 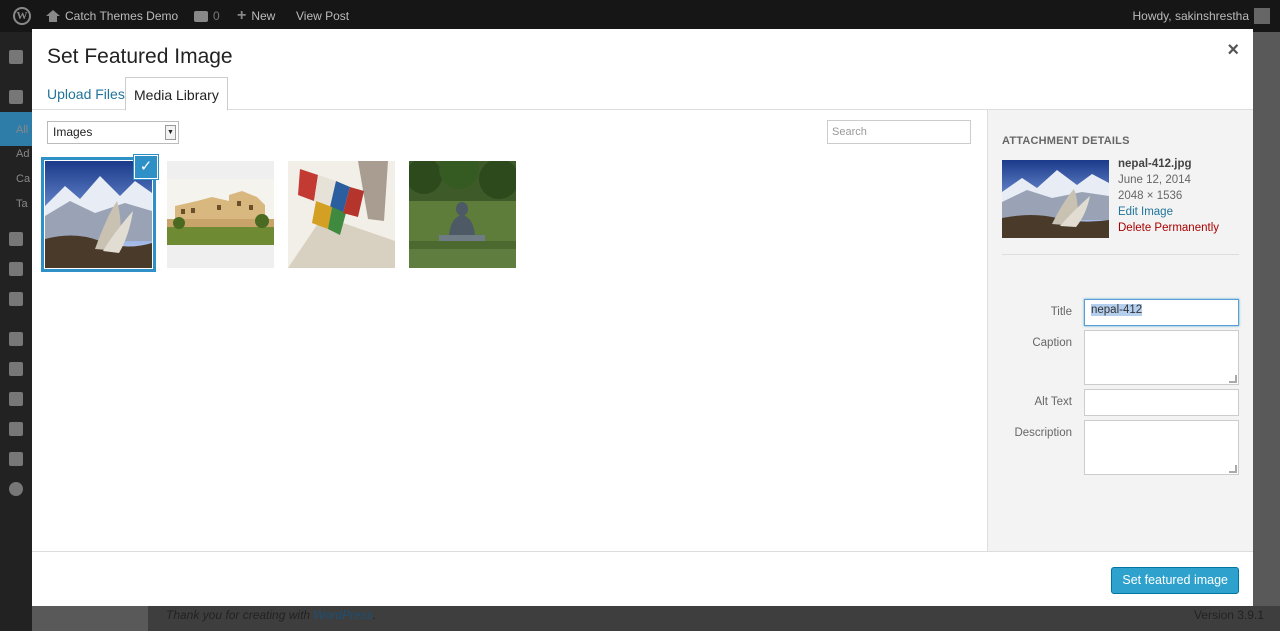 I want to click on pages-icon, so click(x=16, y=269).